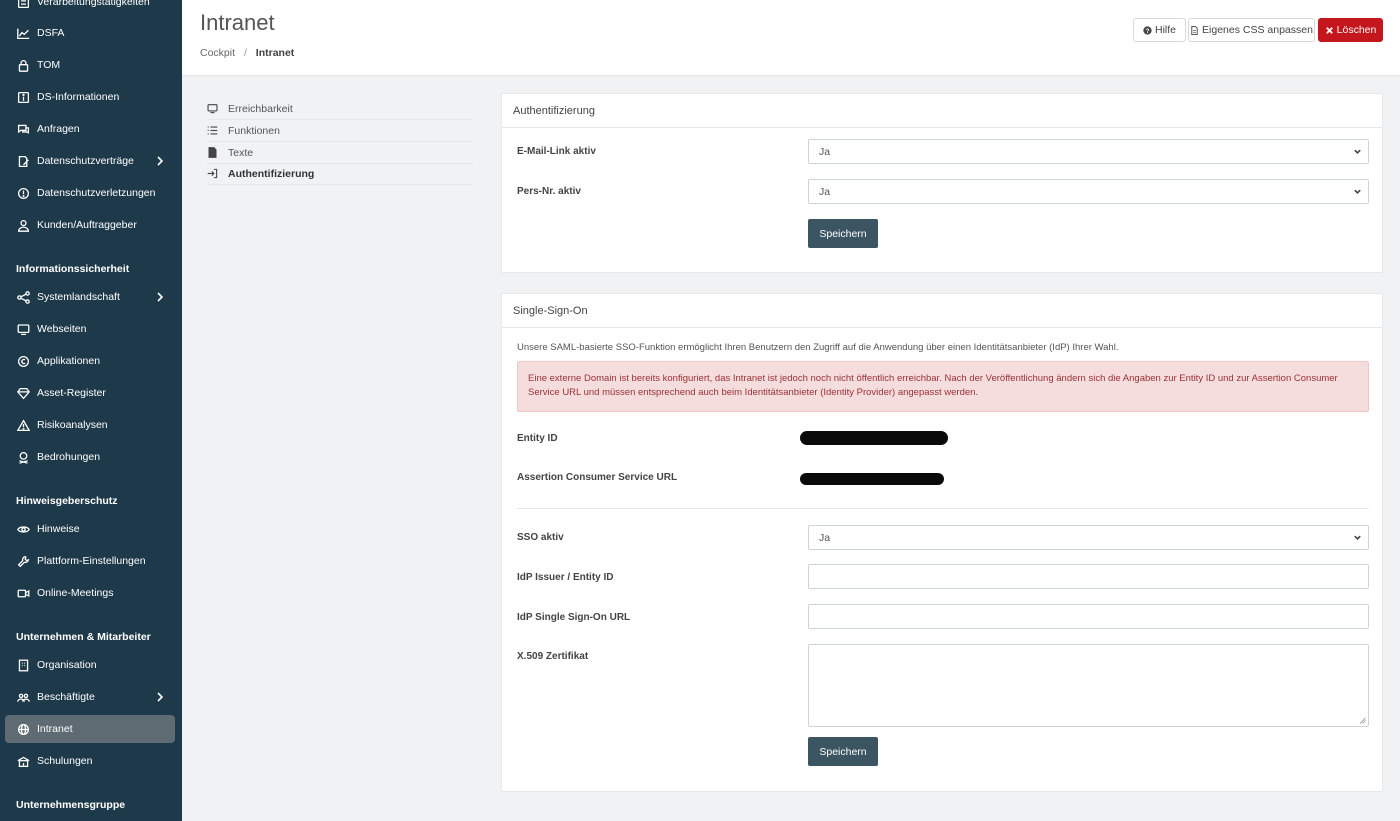 The image size is (1400, 821). I want to click on wrench-icon, so click(23, 561).